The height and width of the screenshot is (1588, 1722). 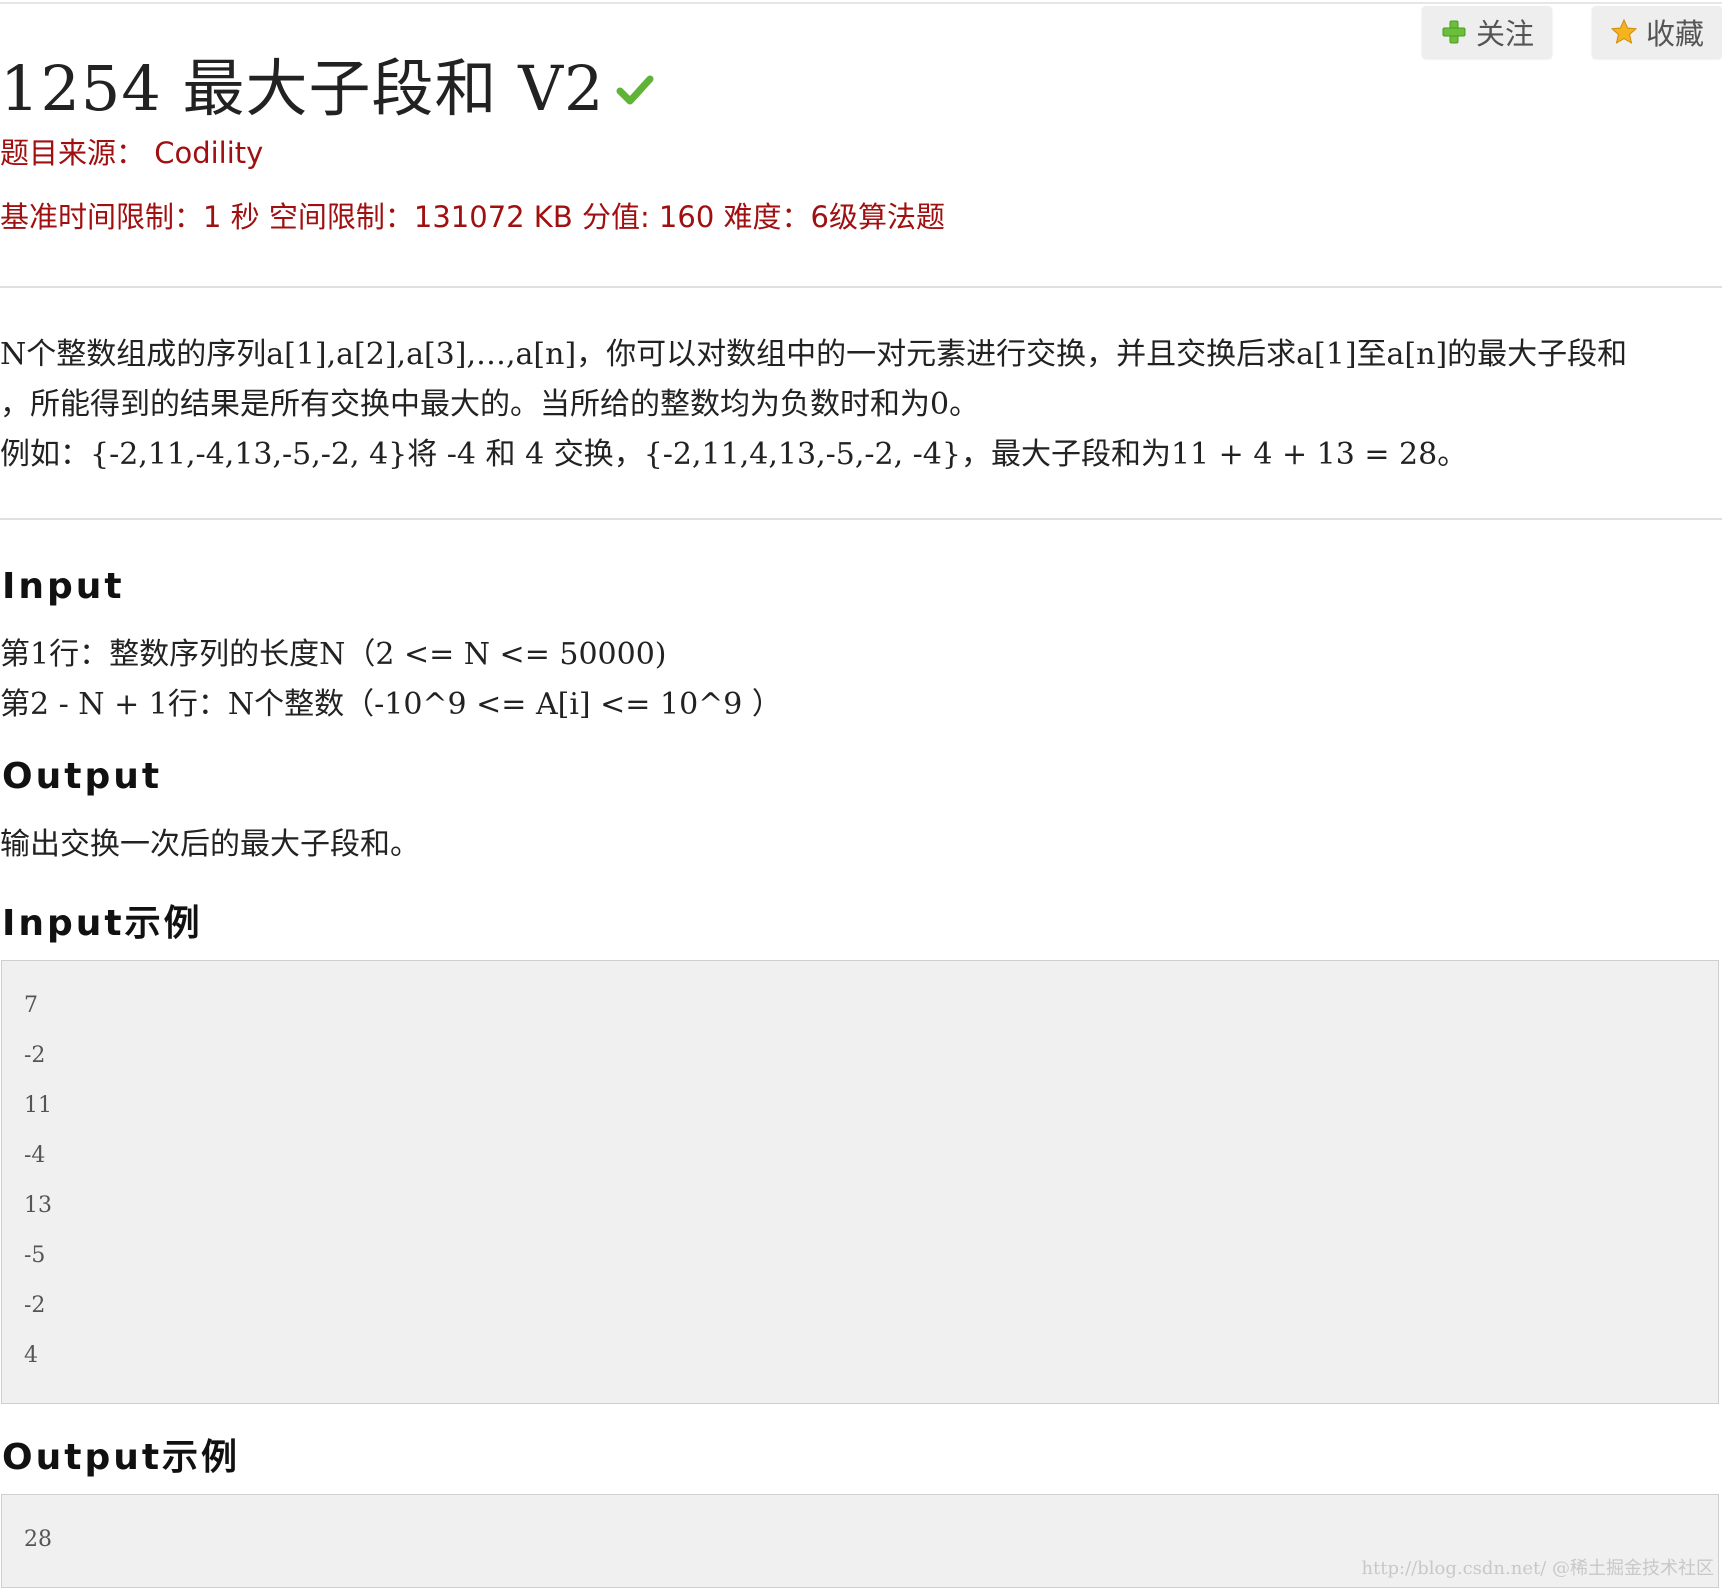 I want to click on output-spec-line: 输出交换一次后的最大子段和。, so click(x=210, y=844).